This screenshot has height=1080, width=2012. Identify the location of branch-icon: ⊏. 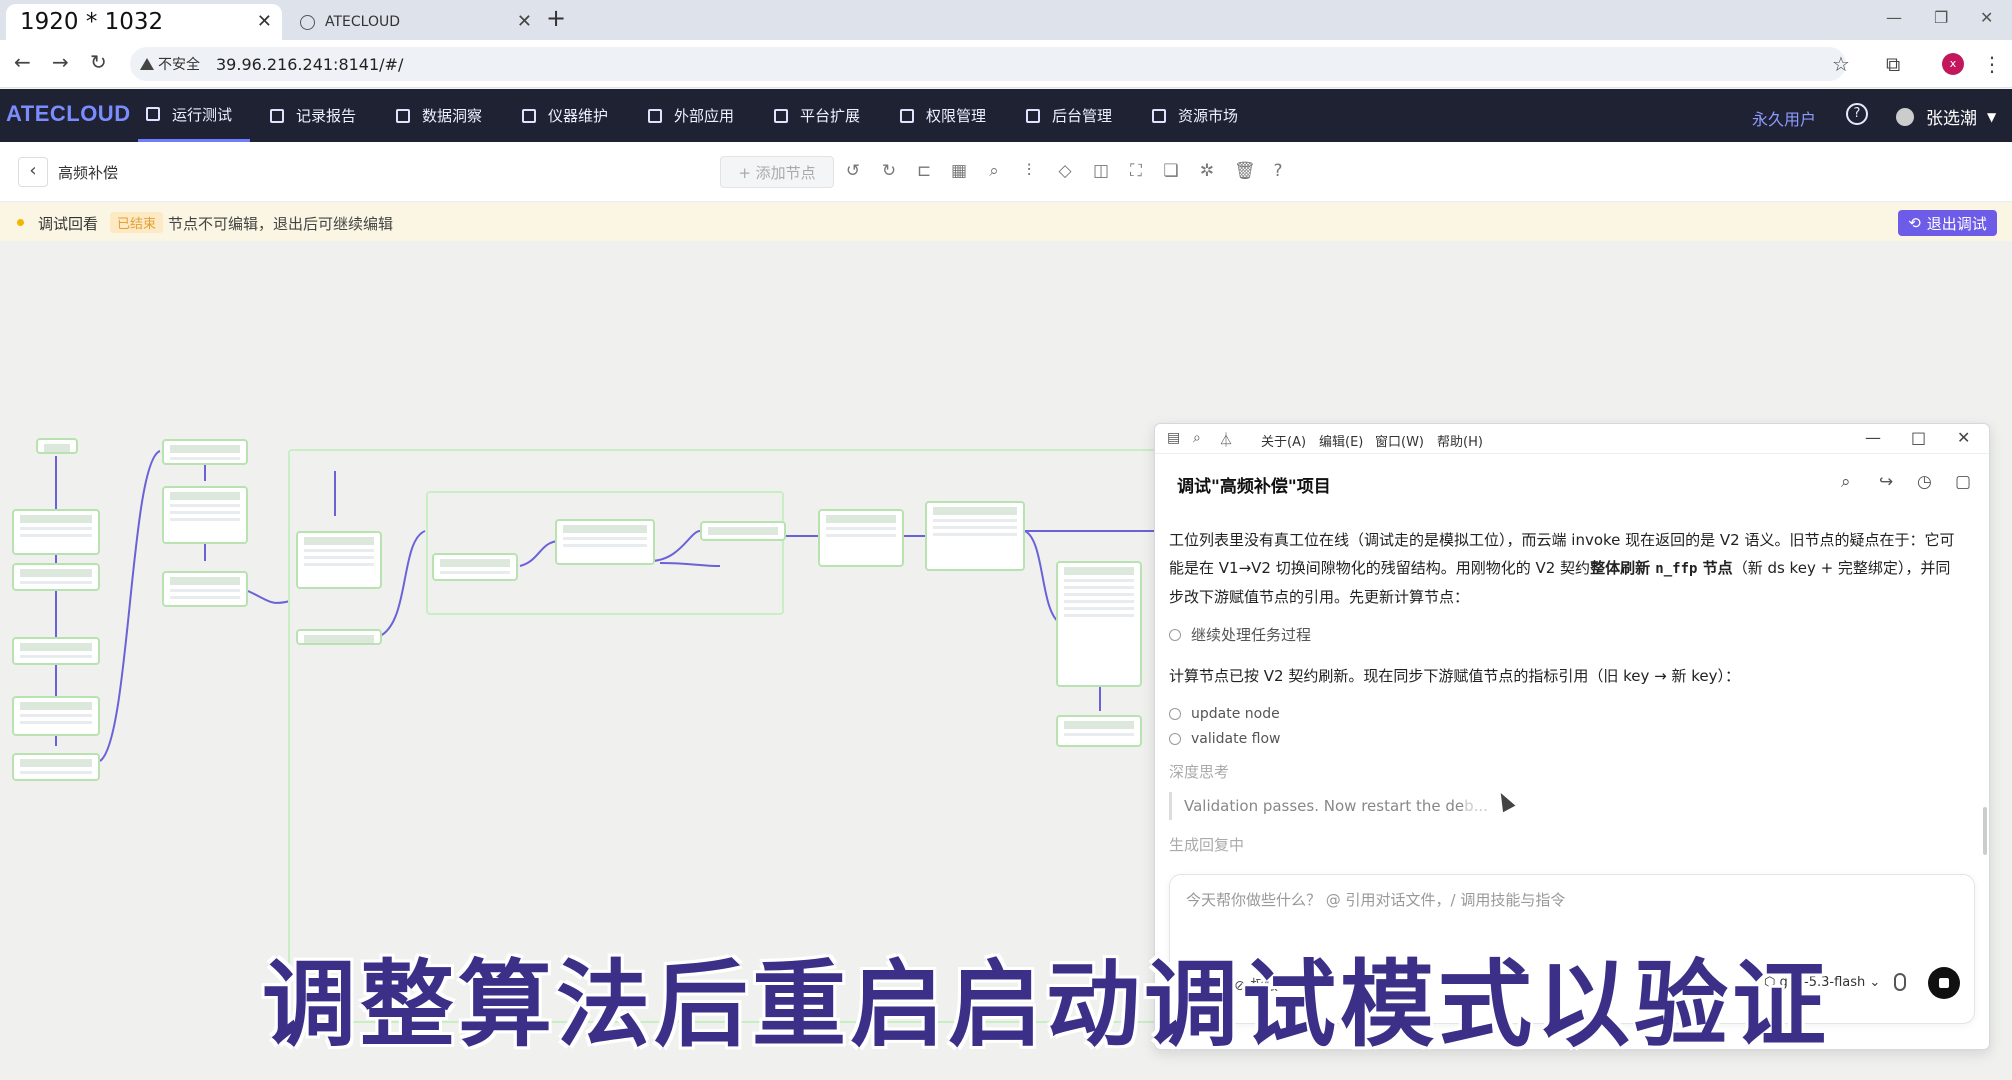
(924, 171).